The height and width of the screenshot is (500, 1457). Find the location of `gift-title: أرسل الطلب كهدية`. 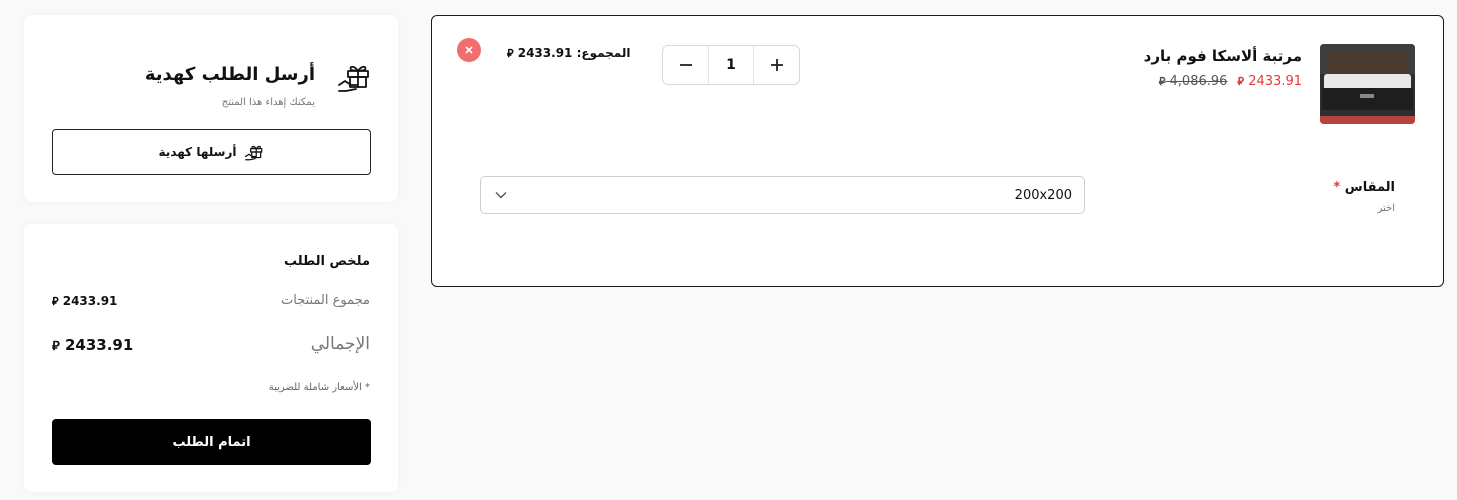

gift-title: أرسل الطلب كهدية is located at coordinates (229, 74).